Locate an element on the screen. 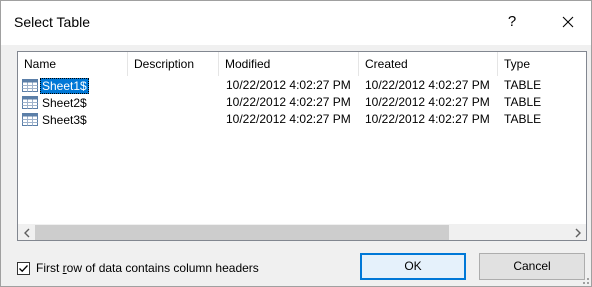  column-header-modified: Modified is located at coordinates (289, 64).